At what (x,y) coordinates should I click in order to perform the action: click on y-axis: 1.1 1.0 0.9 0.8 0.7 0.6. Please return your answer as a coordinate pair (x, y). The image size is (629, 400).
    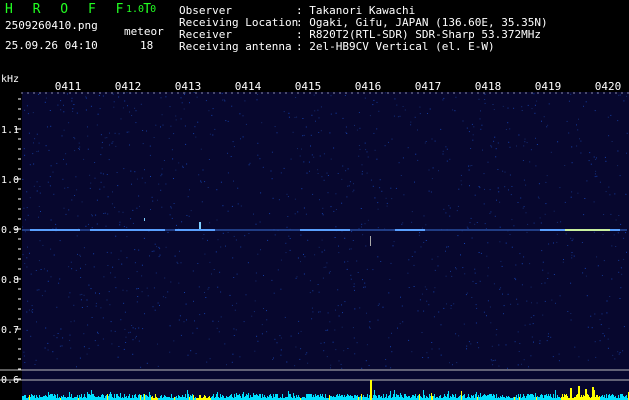
    Looking at the image, I should click on (11, 242).